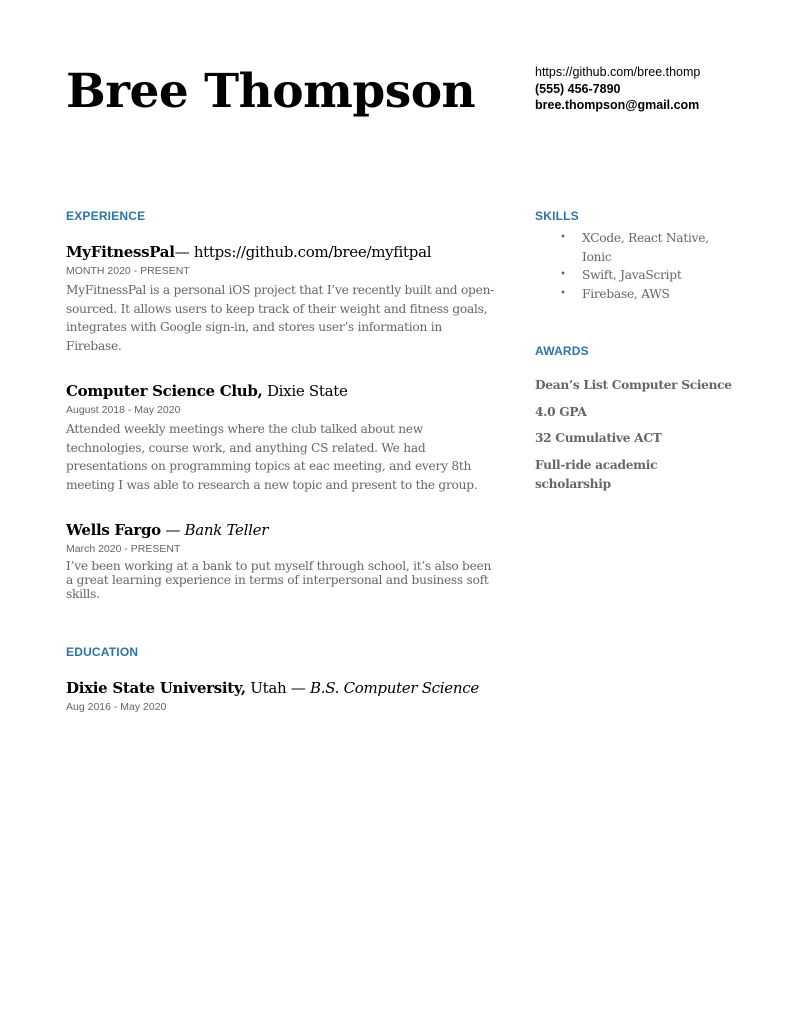 The image size is (800, 1035). I want to click on entry-title: Computer Science Club, Dixie State, so click(281, 391).